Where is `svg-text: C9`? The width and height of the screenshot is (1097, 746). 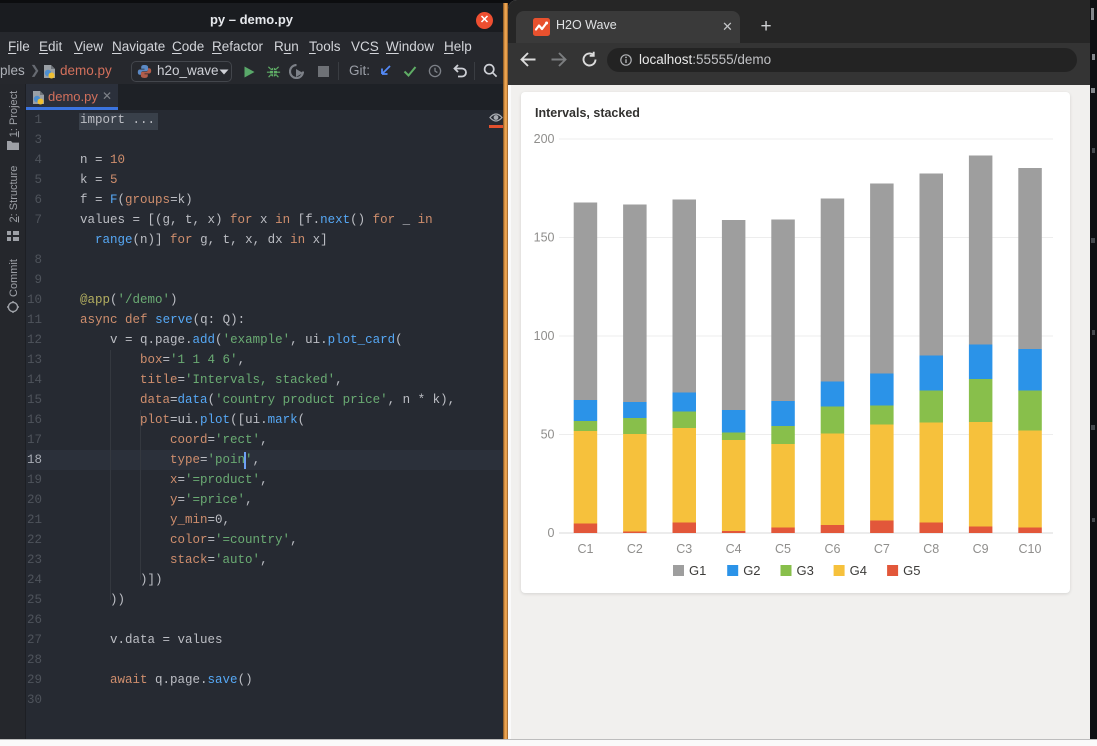 svg-text: C9 is located at coordinates (981, 549).